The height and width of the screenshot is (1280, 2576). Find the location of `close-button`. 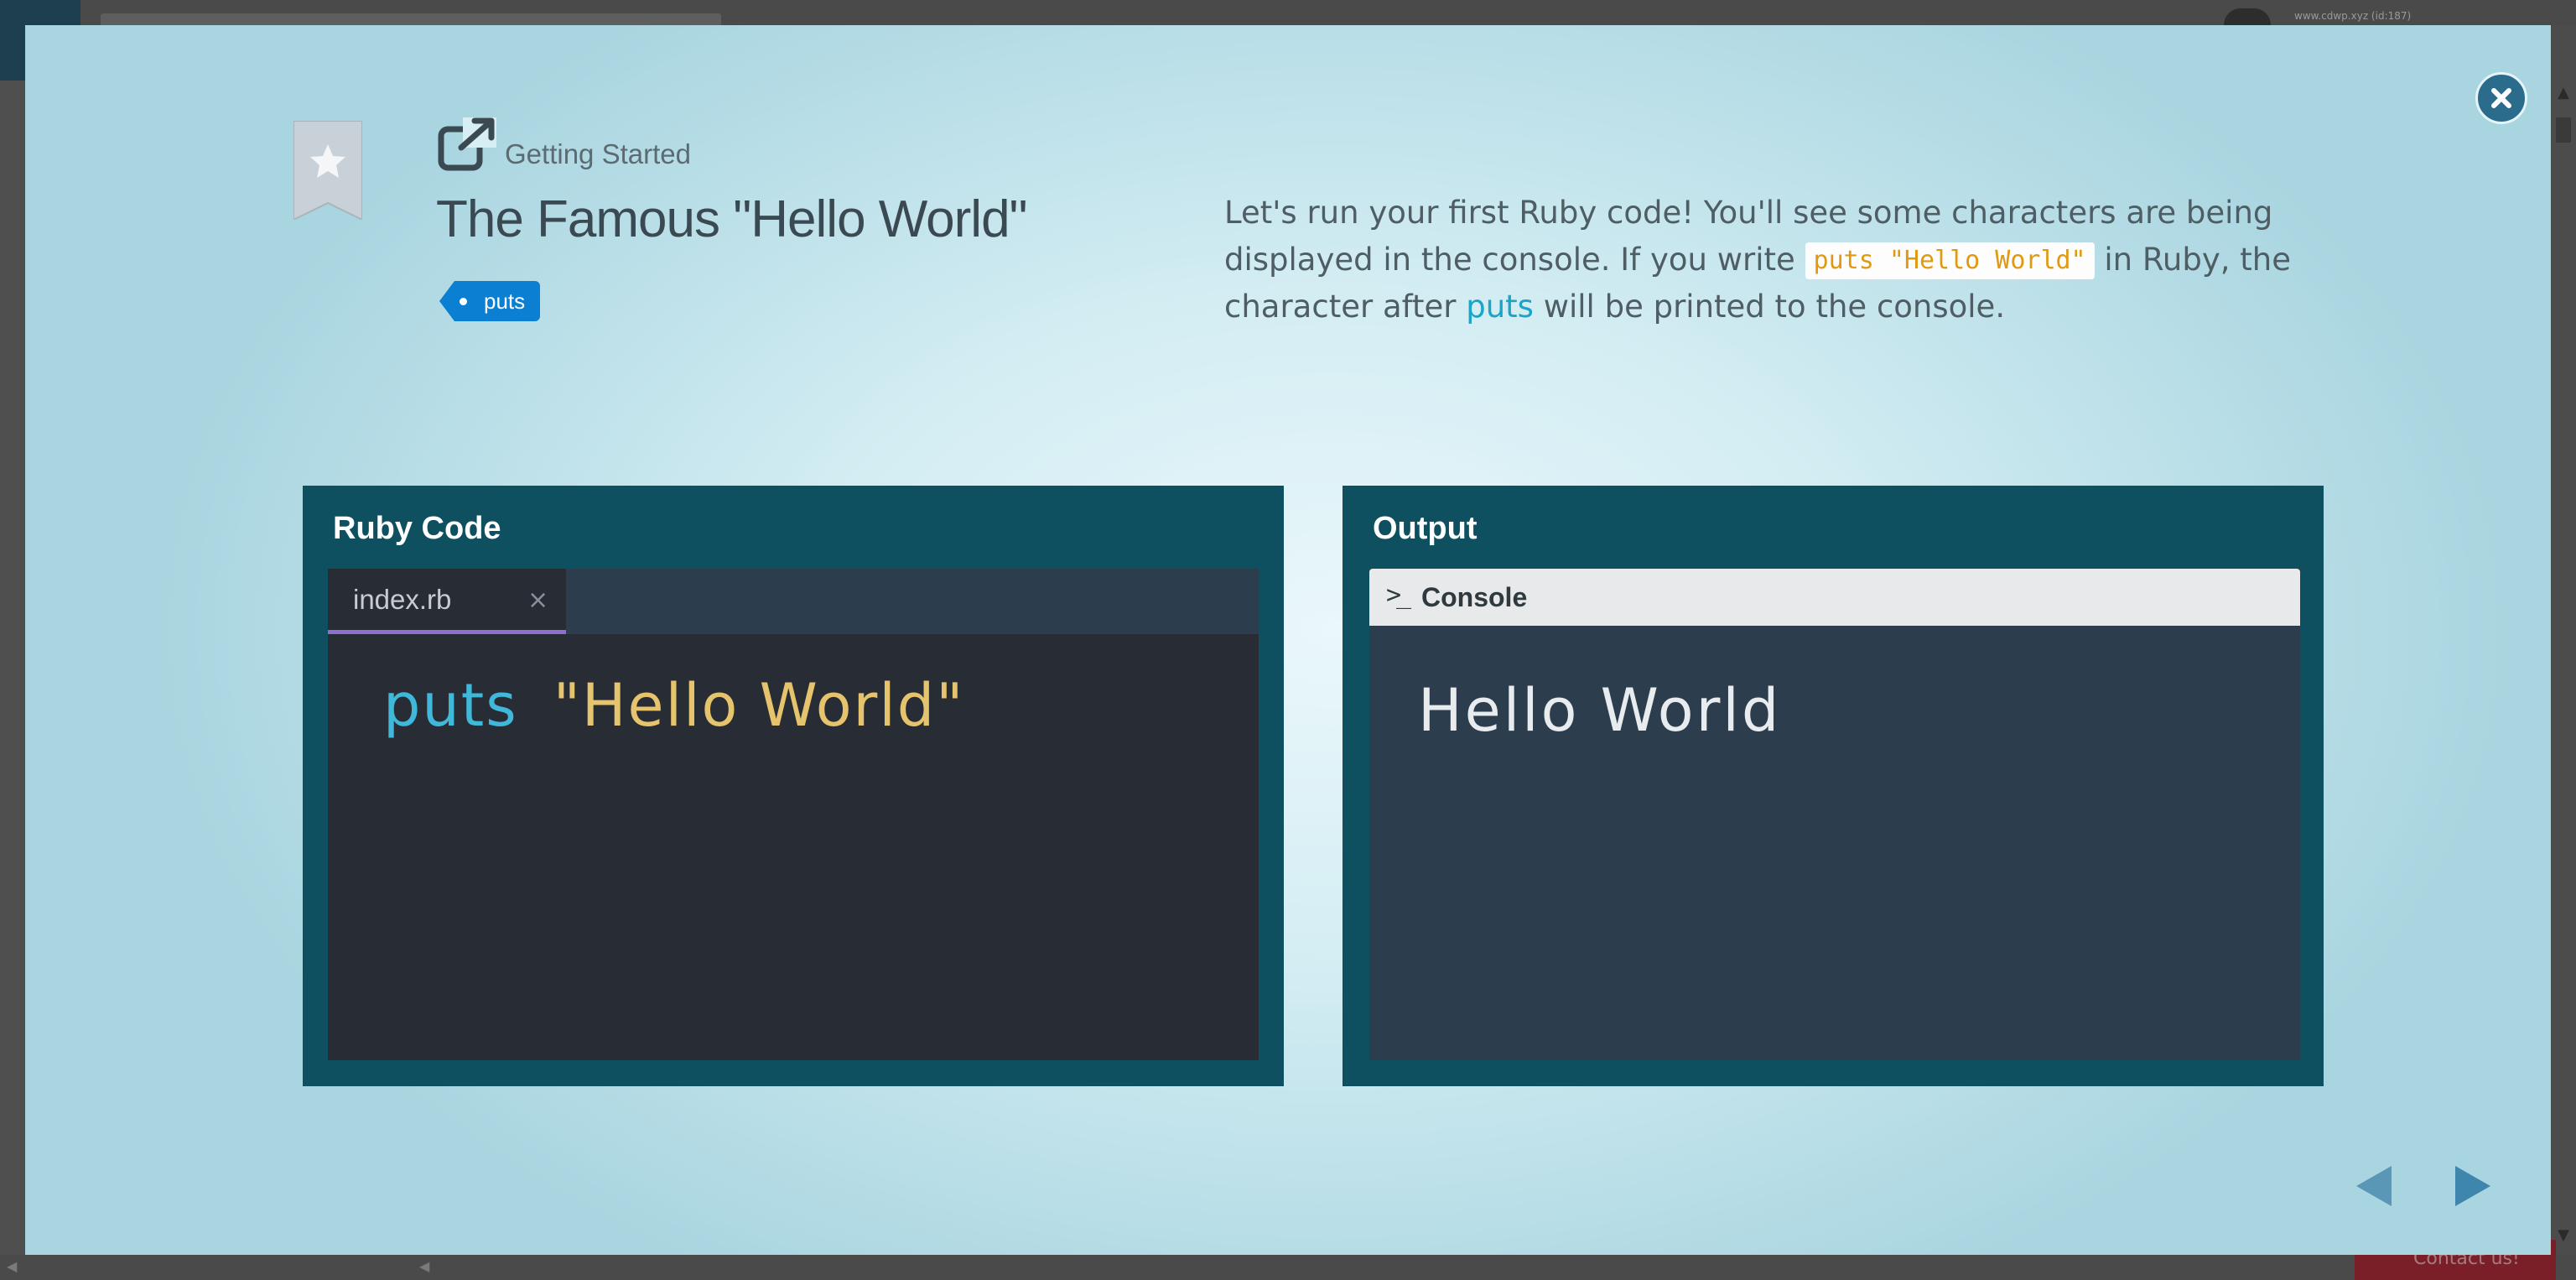

close-button is located at coordinates (2501, 98).